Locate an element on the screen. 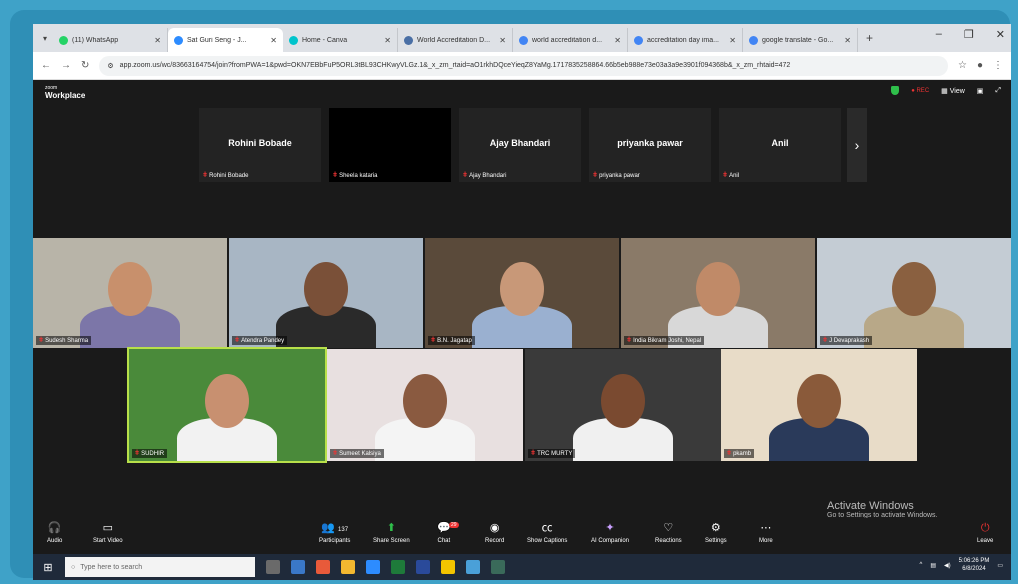 The height and width of the screenshot is (584, 1018). start-video-button: ▭ Start Video is located at coordinates (108, 533).